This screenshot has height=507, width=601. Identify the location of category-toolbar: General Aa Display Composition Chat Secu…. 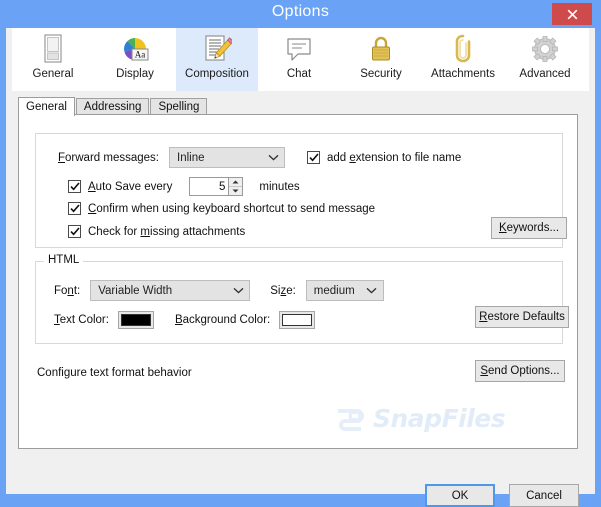
(300, 59).